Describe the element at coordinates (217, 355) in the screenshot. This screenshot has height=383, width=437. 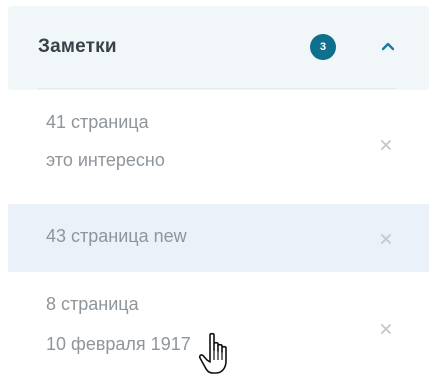
I see `hand-cursor-icon` at that location.